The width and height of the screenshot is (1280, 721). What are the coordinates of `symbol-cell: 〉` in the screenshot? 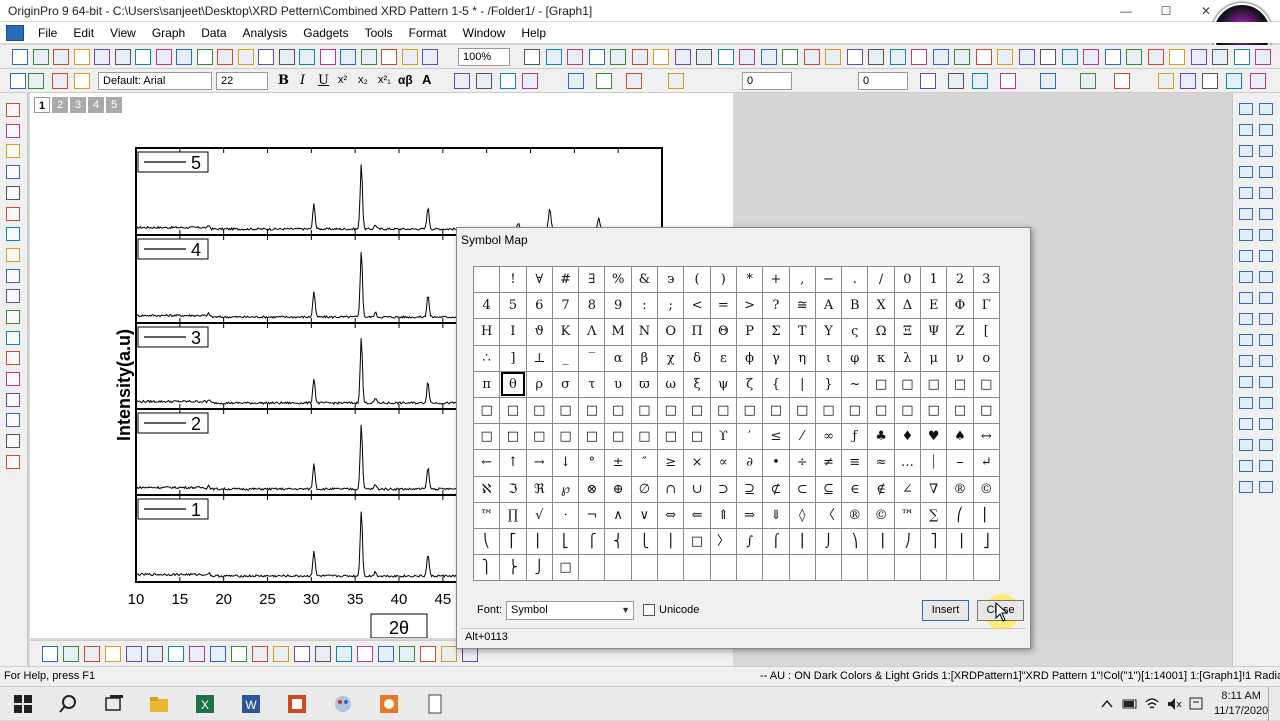 It's located at (723, 541).